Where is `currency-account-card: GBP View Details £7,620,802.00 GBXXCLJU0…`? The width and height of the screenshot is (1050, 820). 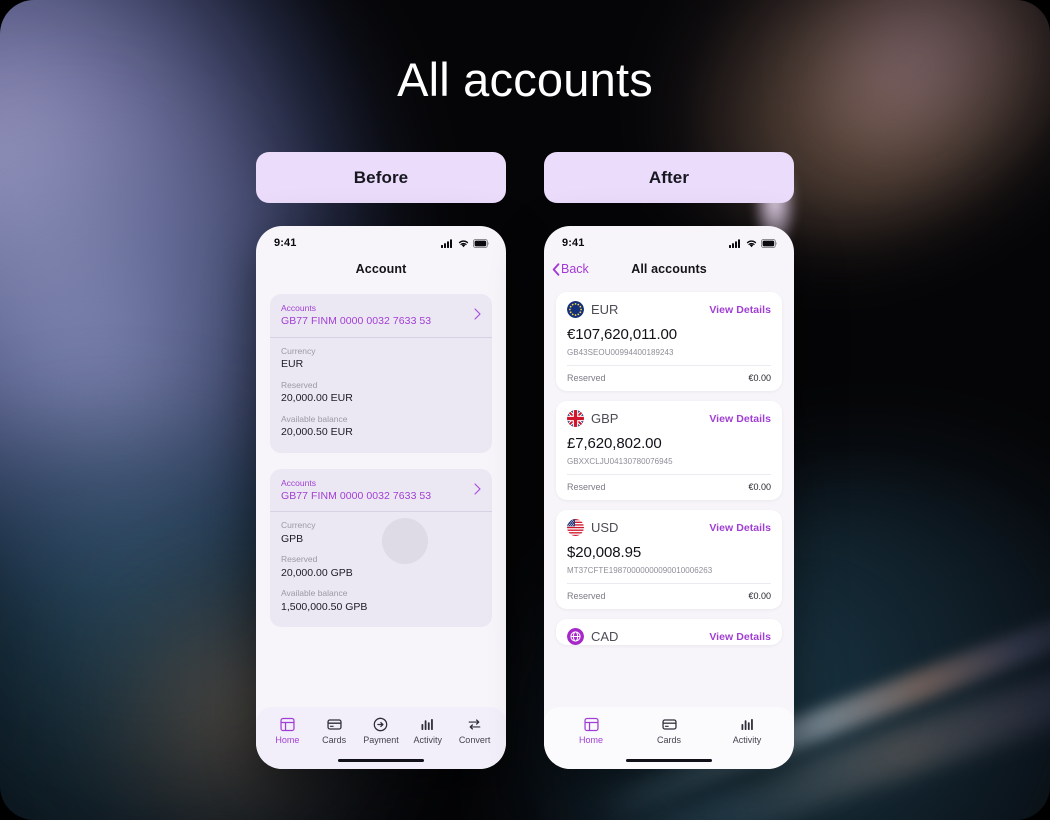
currency-account-card: GBP View Details £7,620,802.00 GBXXCLJU0… is located at coordinates (669, 450).